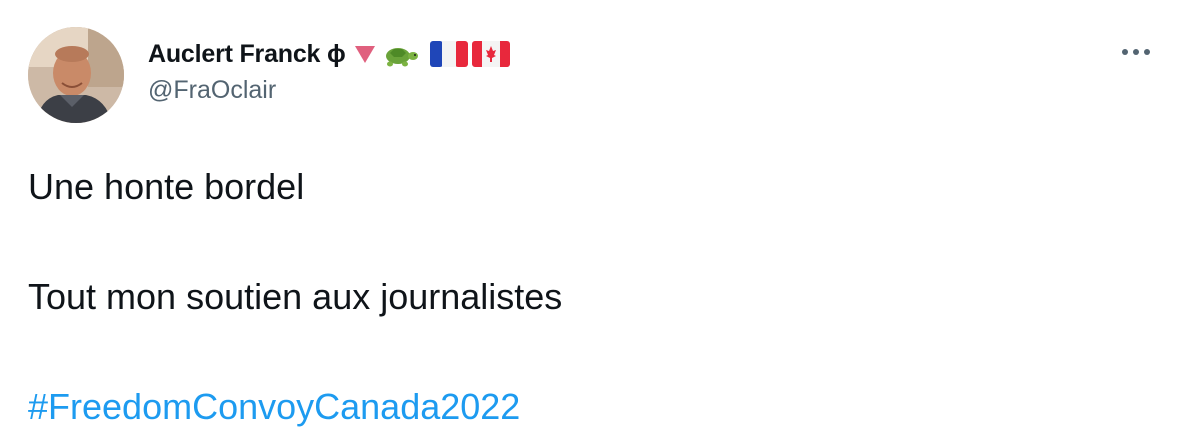 Image resolution: width=1180 pixels, height=440 pixels. What do you see at coordinates (400, 54) in the screenshot?
I see `turtle-icon` at bounding box center [400, 54].